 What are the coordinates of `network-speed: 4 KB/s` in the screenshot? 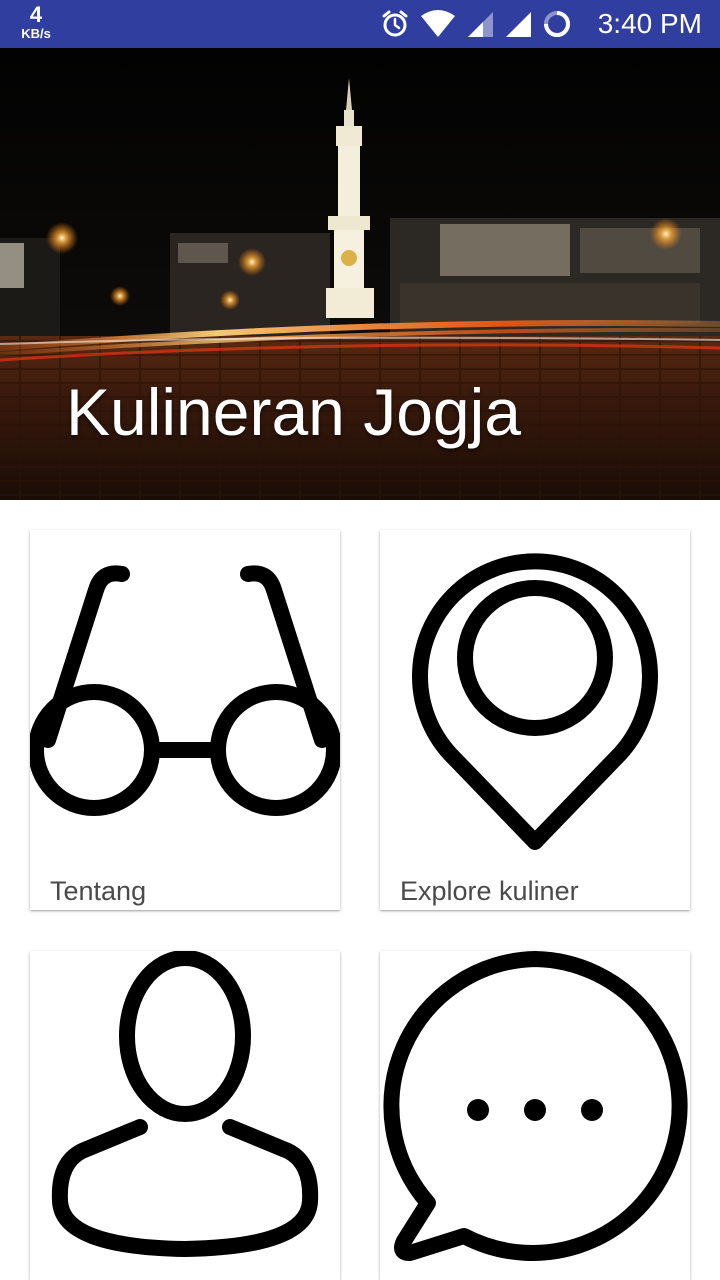 It's located at (36, 21).